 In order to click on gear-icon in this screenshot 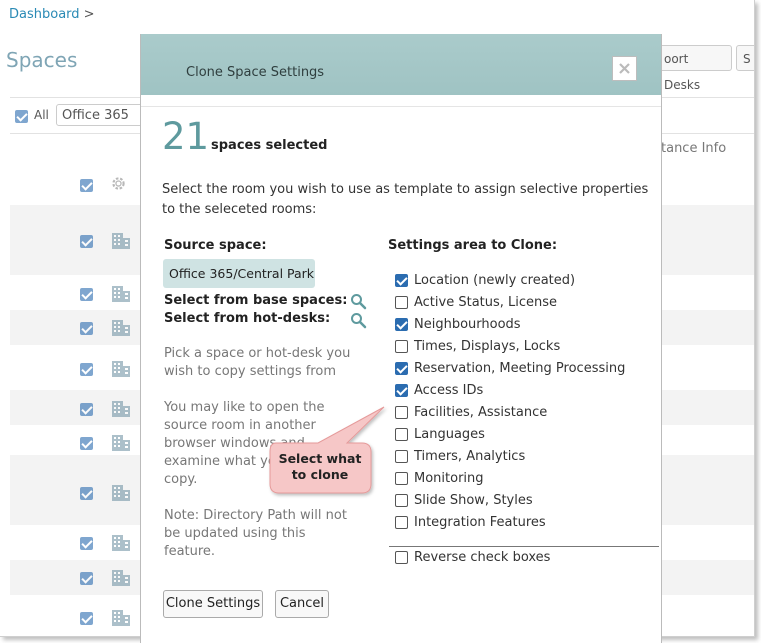, I will do `click(118, 183)`.